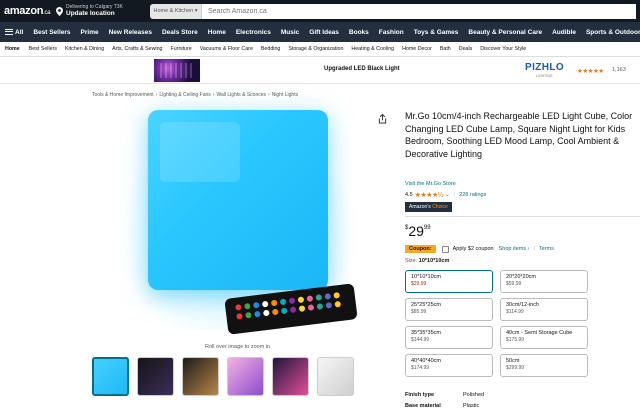  Describe the element at coordinates (241, 95) in the screenshot. I see `breadcrumb-link: Wall Lights & Sconces` at that location.